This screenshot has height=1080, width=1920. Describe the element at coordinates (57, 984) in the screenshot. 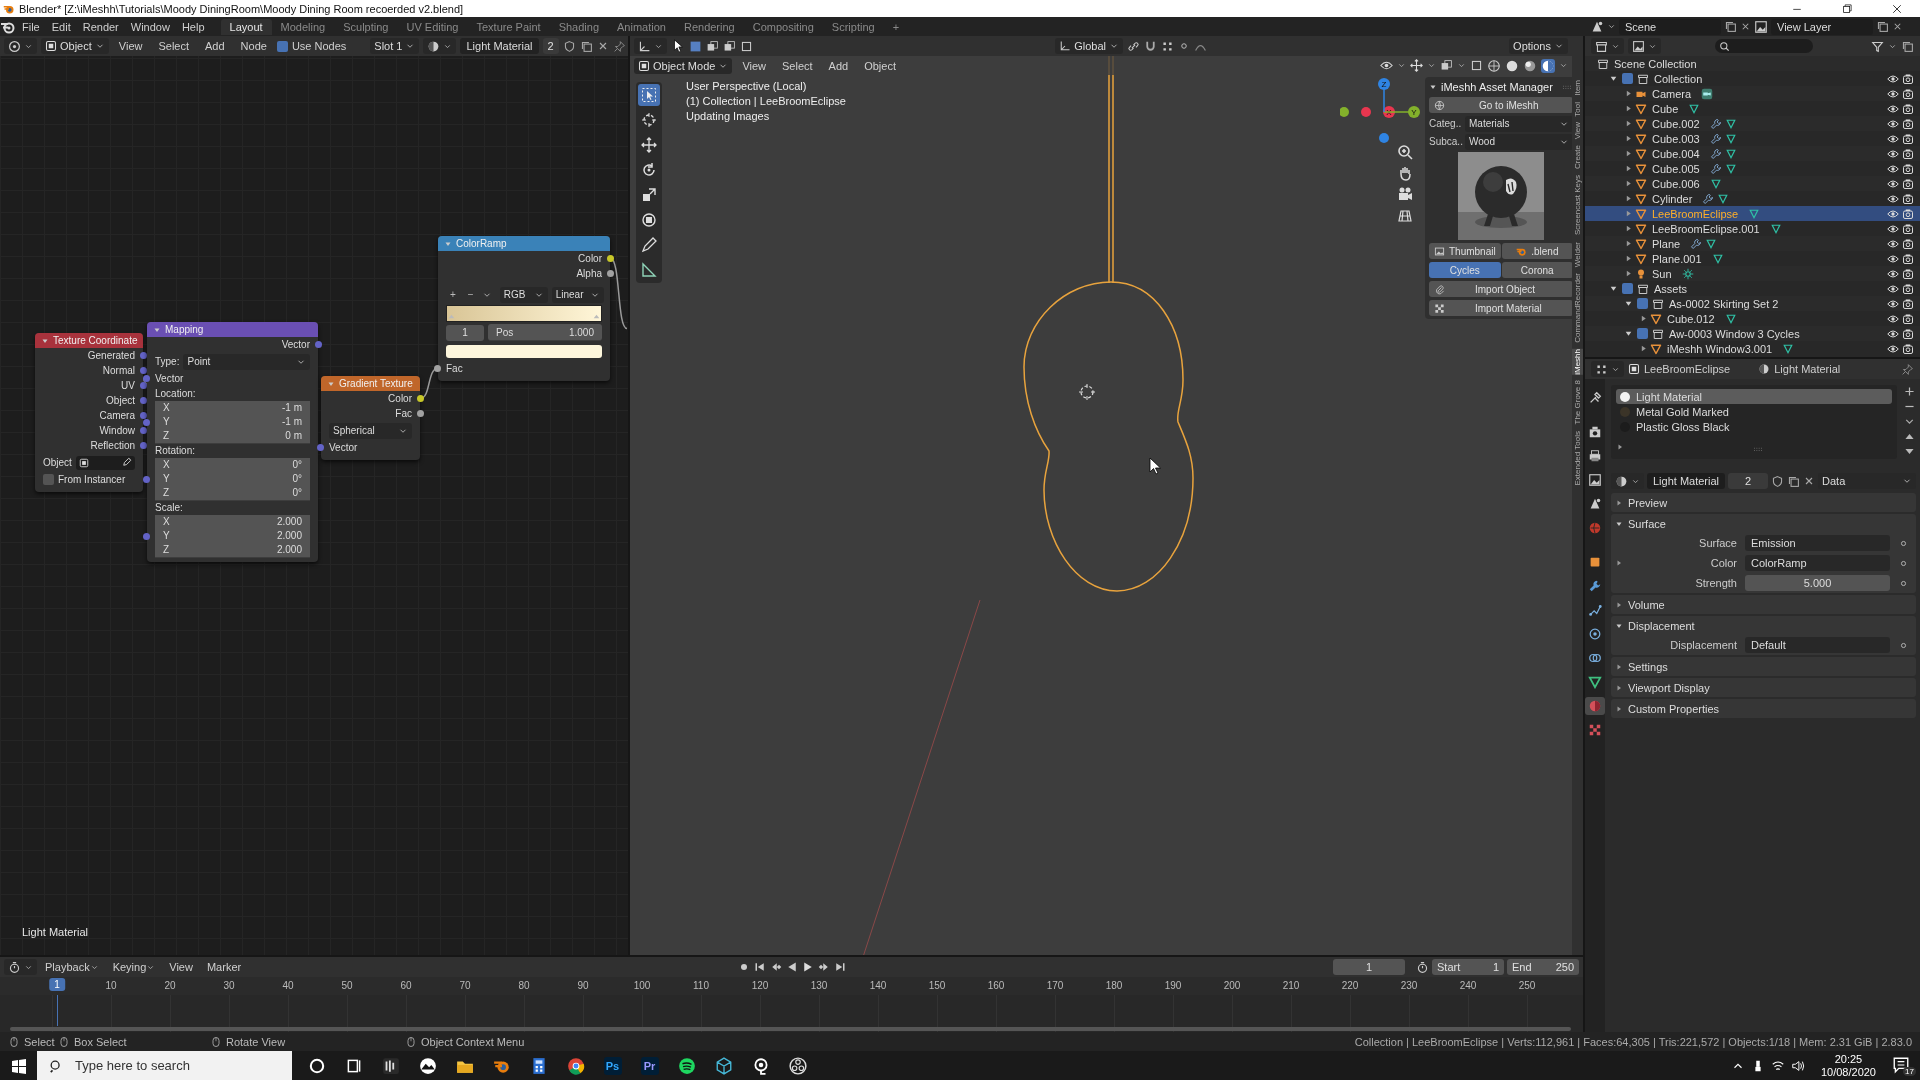

I see `playhead: 1` at that location.